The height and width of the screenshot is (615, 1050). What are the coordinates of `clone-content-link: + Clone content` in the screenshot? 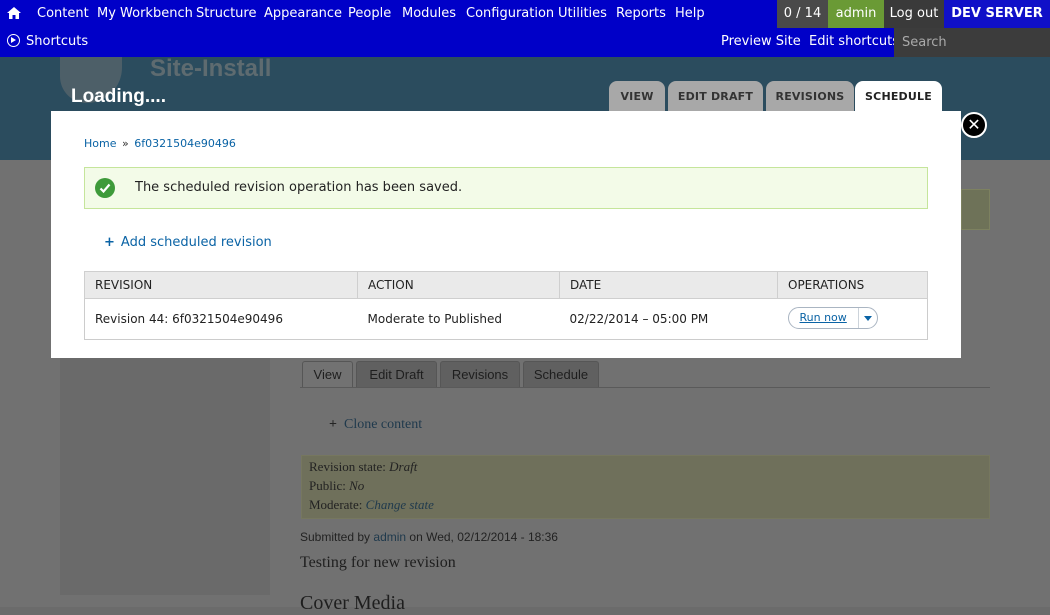 It's located at (375, 425).